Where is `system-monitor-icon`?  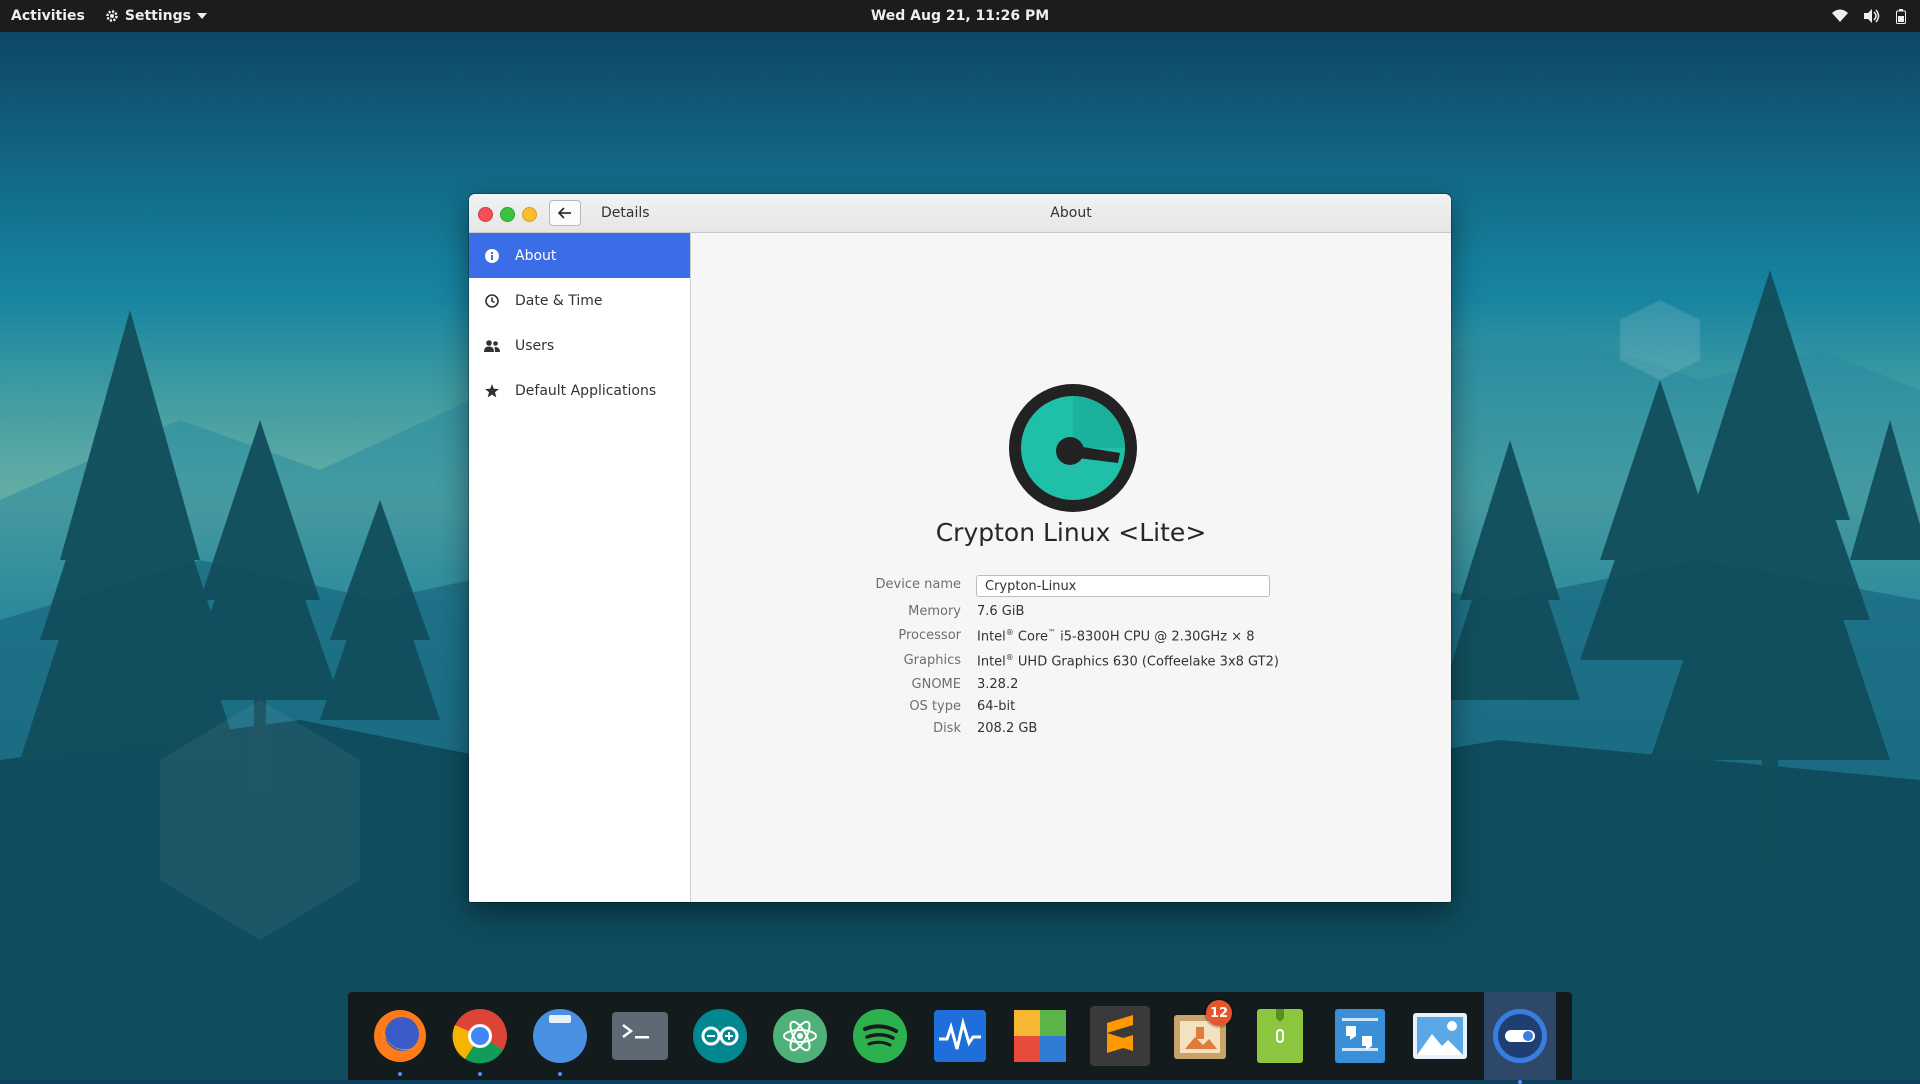
system-monitor-icon is located at coordinates (960, 1036).